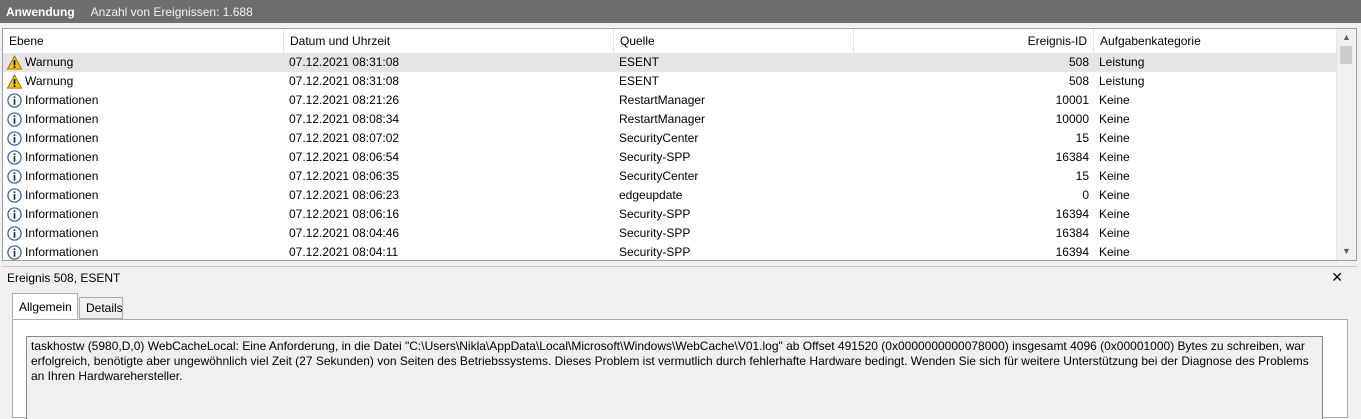 This screenshot has height=419, width=1361. I want to click on cell-datetime: 07.12.2021 08:04:11, so click(344, 252).